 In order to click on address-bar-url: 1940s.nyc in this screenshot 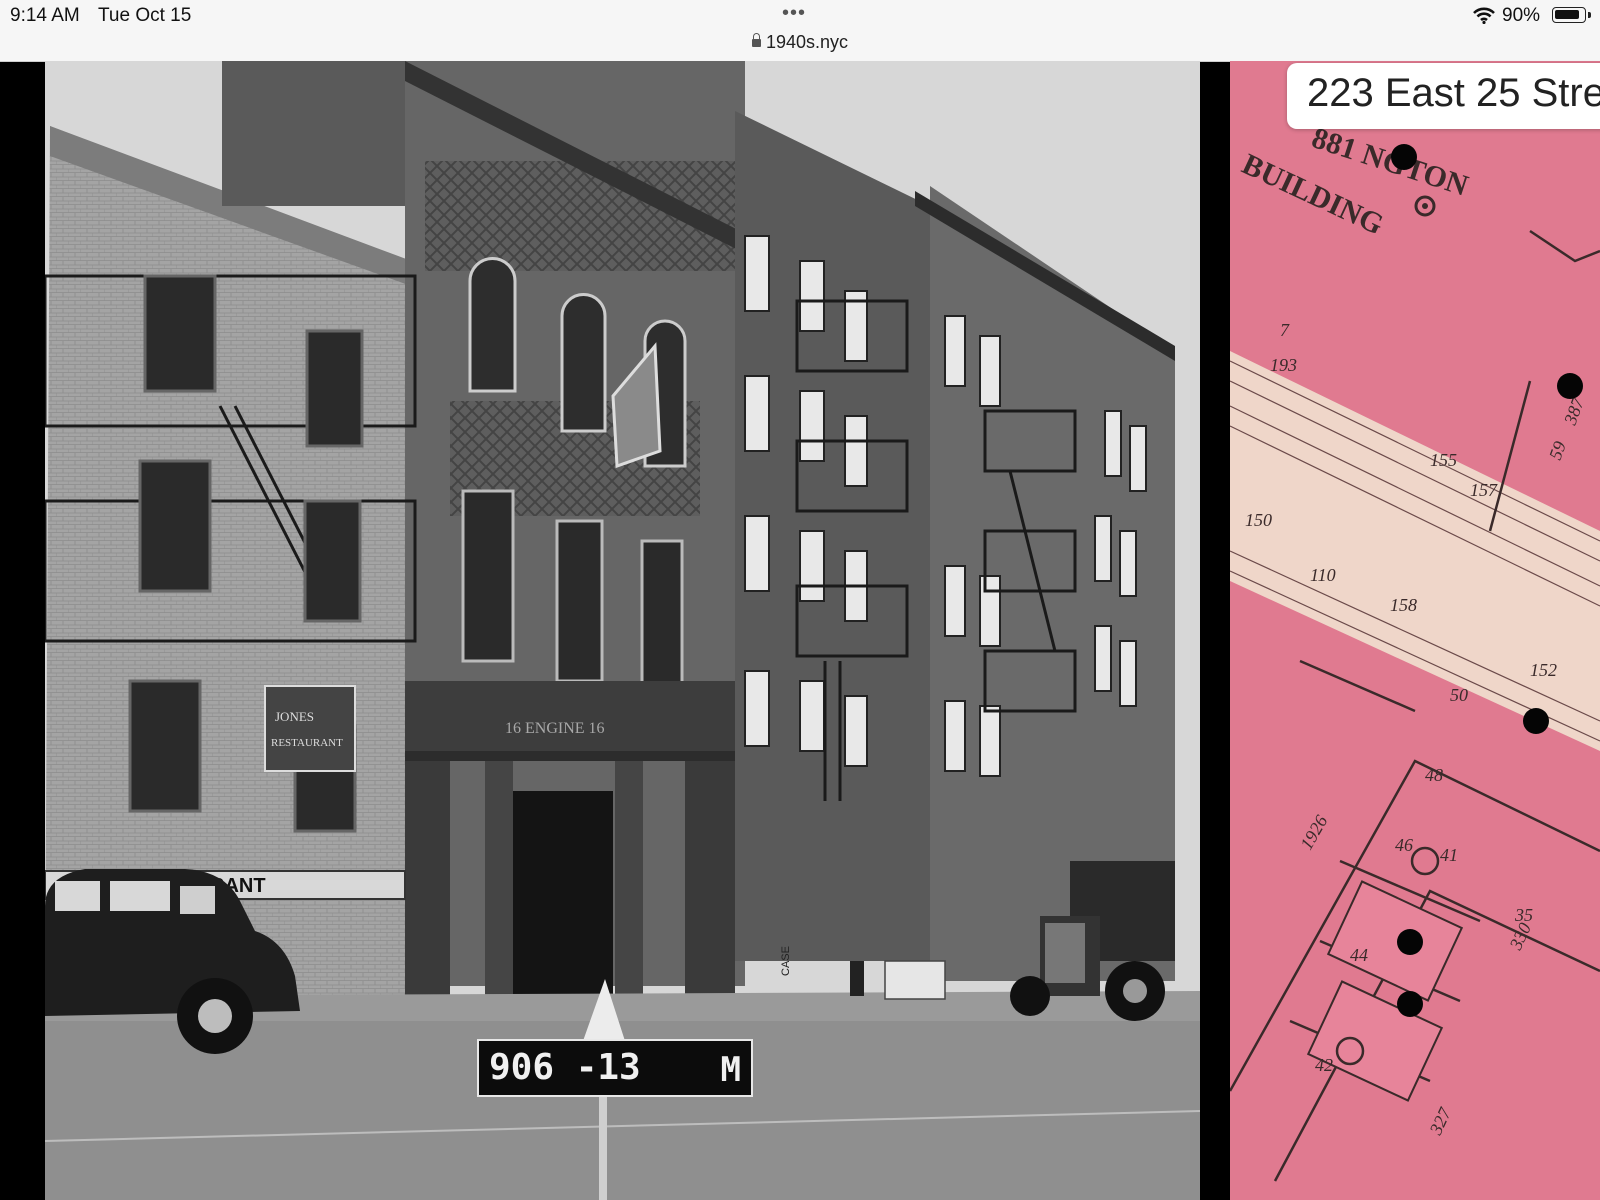, I will do `click(807, 42)`.